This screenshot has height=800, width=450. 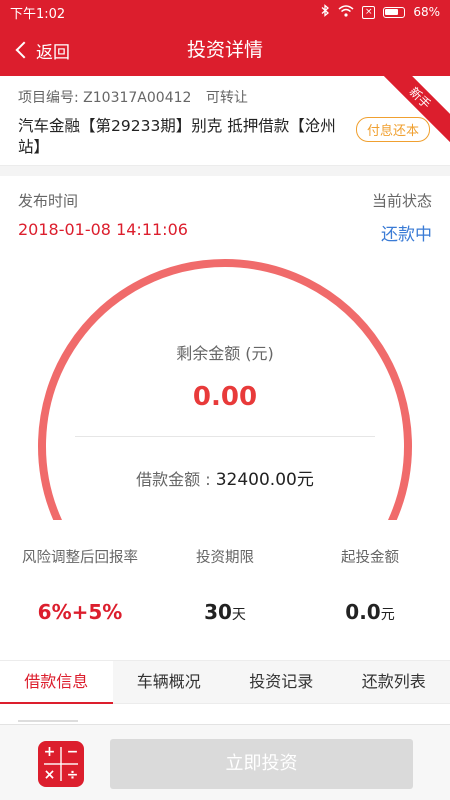 What do you see at coordinates (369, 12) in the screenshot?
I see `no-sim-icon: ×` at bounding box center [369, 12].